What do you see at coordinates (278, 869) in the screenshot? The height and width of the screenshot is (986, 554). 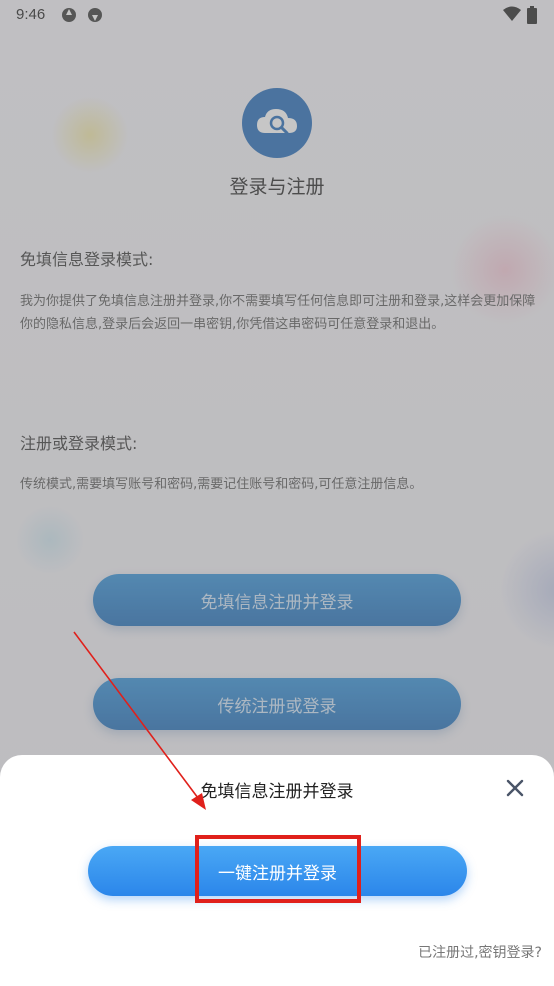 I see `highlight-annotation` at bounding box center [278, 869].